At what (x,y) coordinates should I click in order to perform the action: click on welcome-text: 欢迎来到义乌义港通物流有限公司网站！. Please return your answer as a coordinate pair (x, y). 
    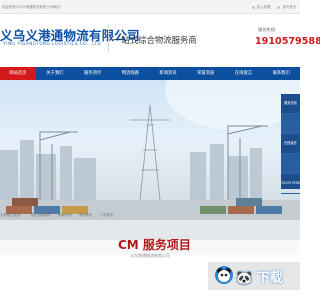
    Looking at the image, I should click on (33, 7).